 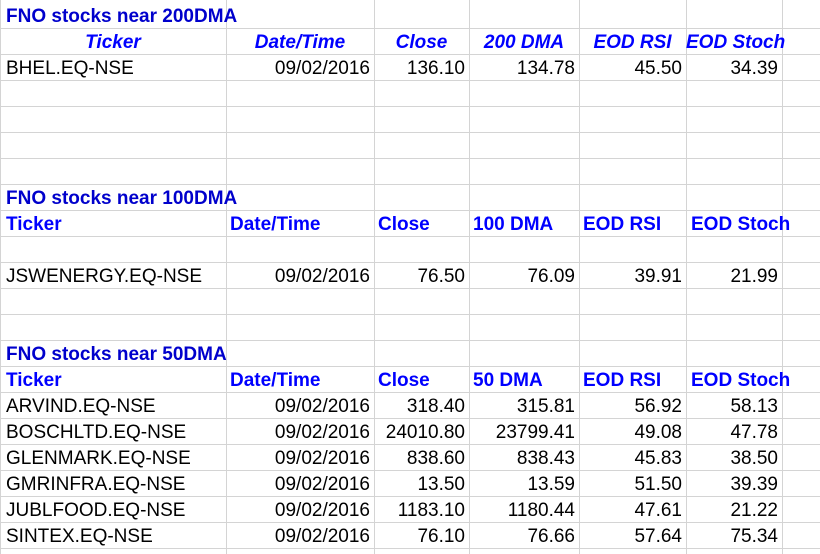 I want to click on cell-ticker: BOSCHLTD.EQ-NSE, so click(x=116, y=431).